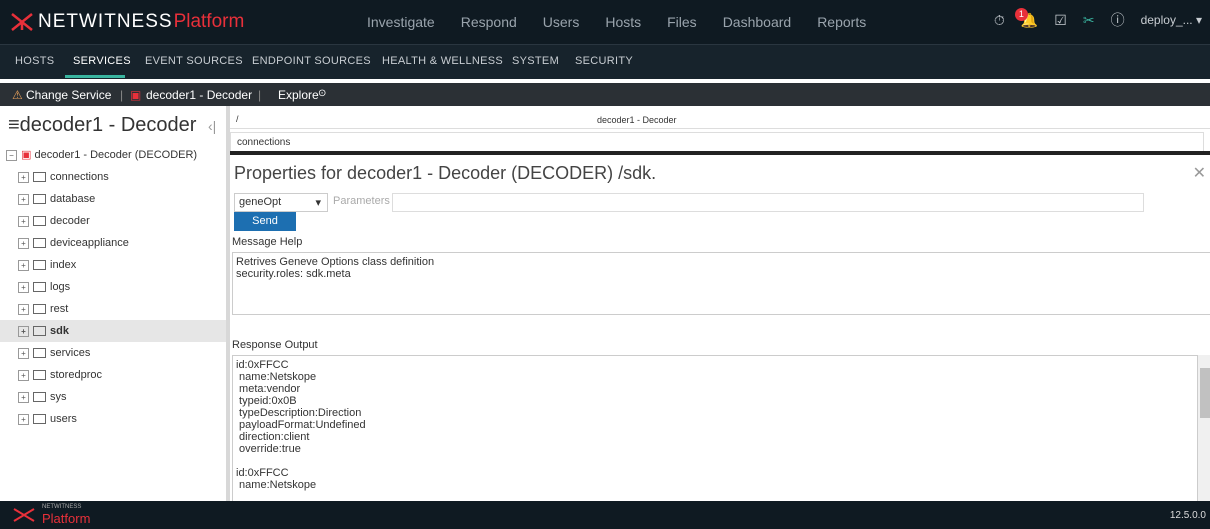 The height and width of the screenshot is (529, 1210). I want to click on active-tab-indicator, so click(95, 76).